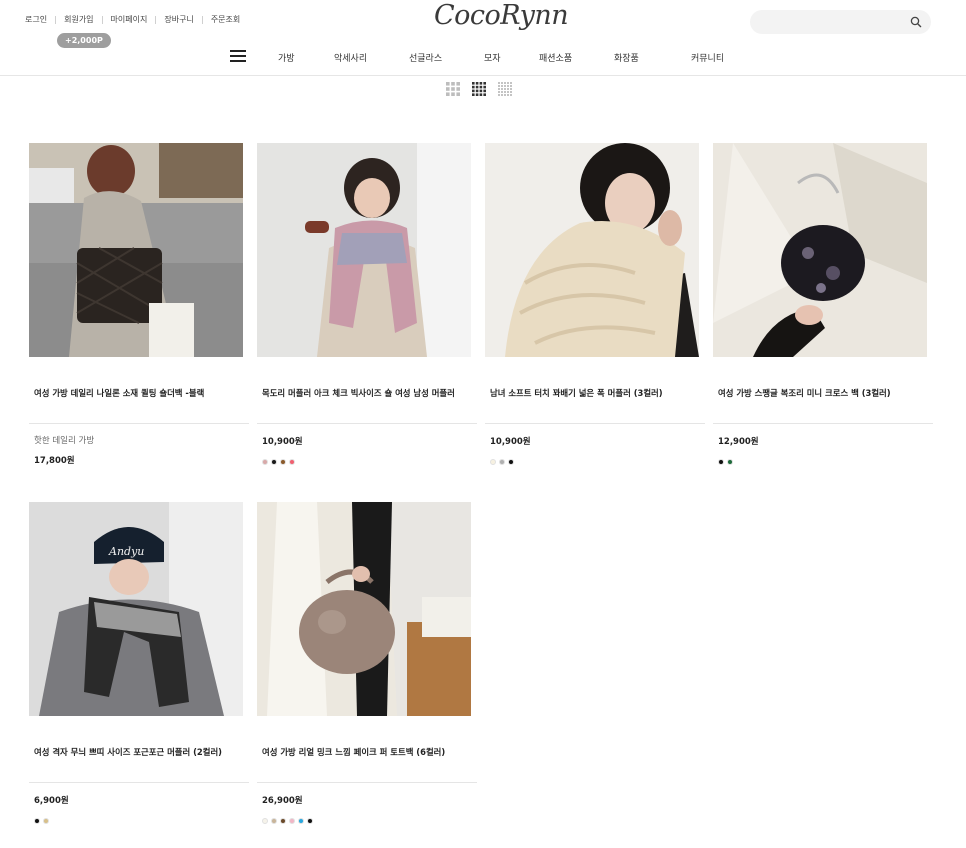 The height and width of the screenshot is (848, 966). What do you see at coordinates (425, 57) in the screenshot?
I see `nav-item-sunglasses: 선글라스` at bounding box center [425, 57].